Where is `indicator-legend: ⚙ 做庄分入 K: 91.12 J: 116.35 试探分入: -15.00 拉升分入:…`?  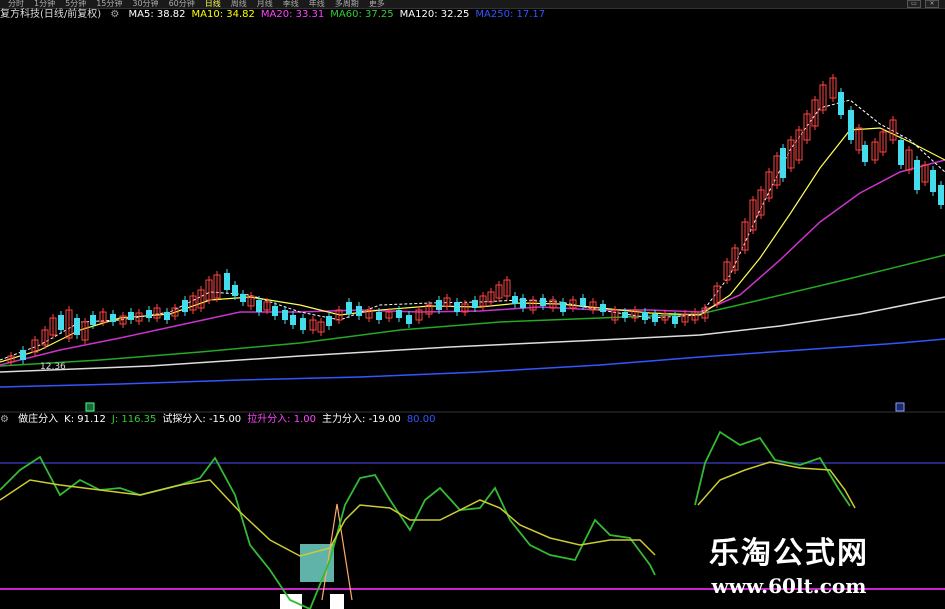
indicator-legend: ⚙ 做庄分入 K: 91.12 J: 116.35 试探分入: -15.00 拉升分入:… is located at coordinates (472, 420).